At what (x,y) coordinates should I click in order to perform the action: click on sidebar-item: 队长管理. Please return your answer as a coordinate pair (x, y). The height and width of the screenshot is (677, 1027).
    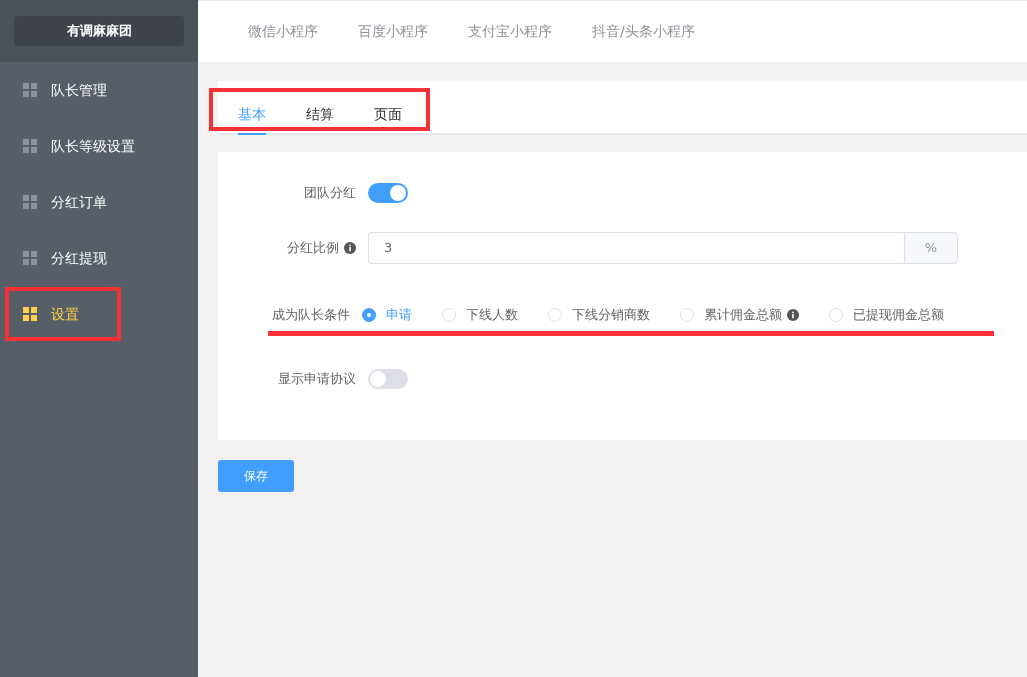
    Looking at the image, I should click on (99, 90).